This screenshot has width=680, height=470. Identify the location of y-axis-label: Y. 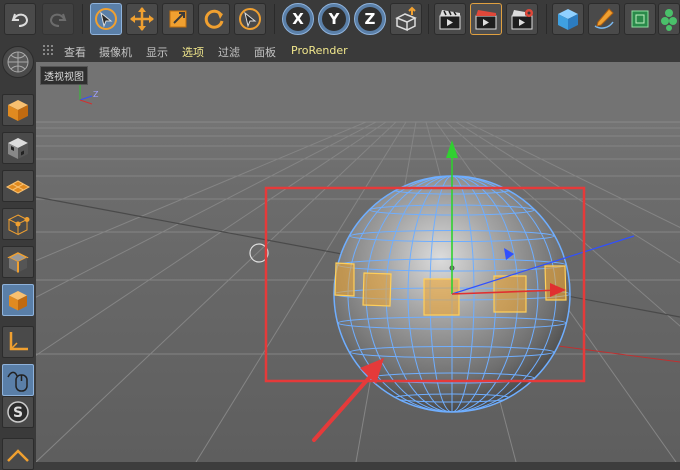
(334, 19).